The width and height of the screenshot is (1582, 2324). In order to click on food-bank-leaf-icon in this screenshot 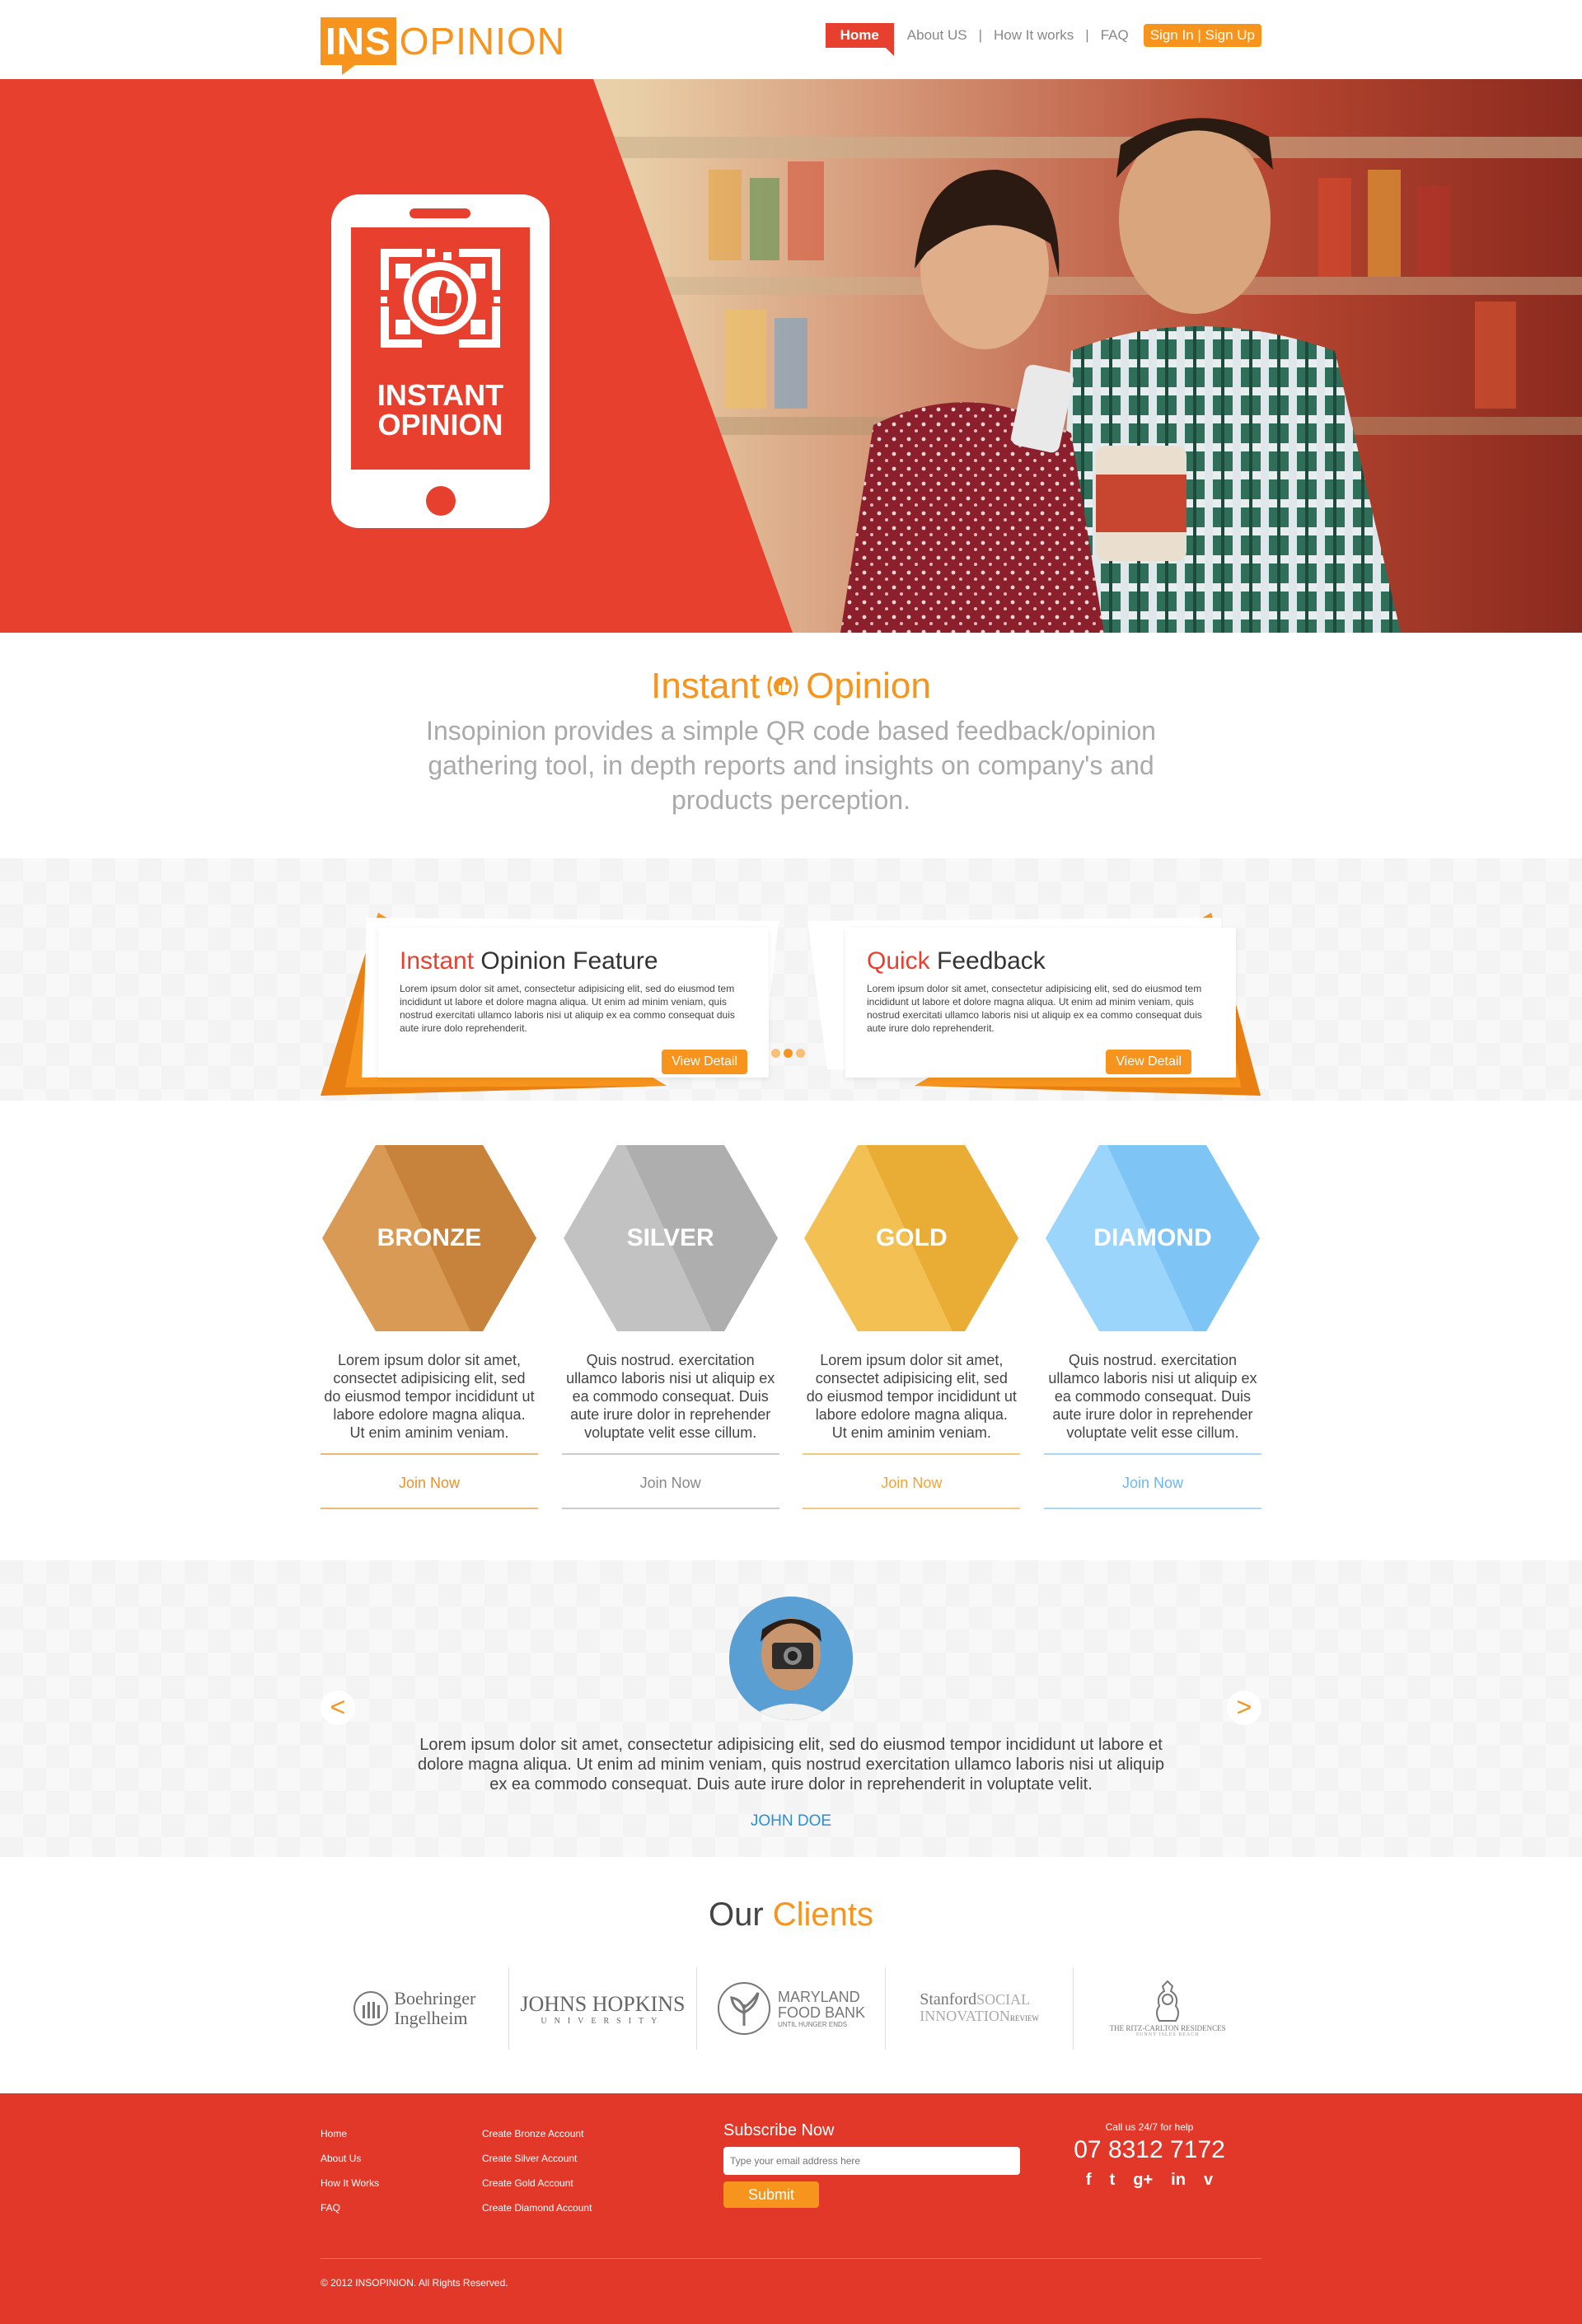, I will do `click(743, 2008)`.